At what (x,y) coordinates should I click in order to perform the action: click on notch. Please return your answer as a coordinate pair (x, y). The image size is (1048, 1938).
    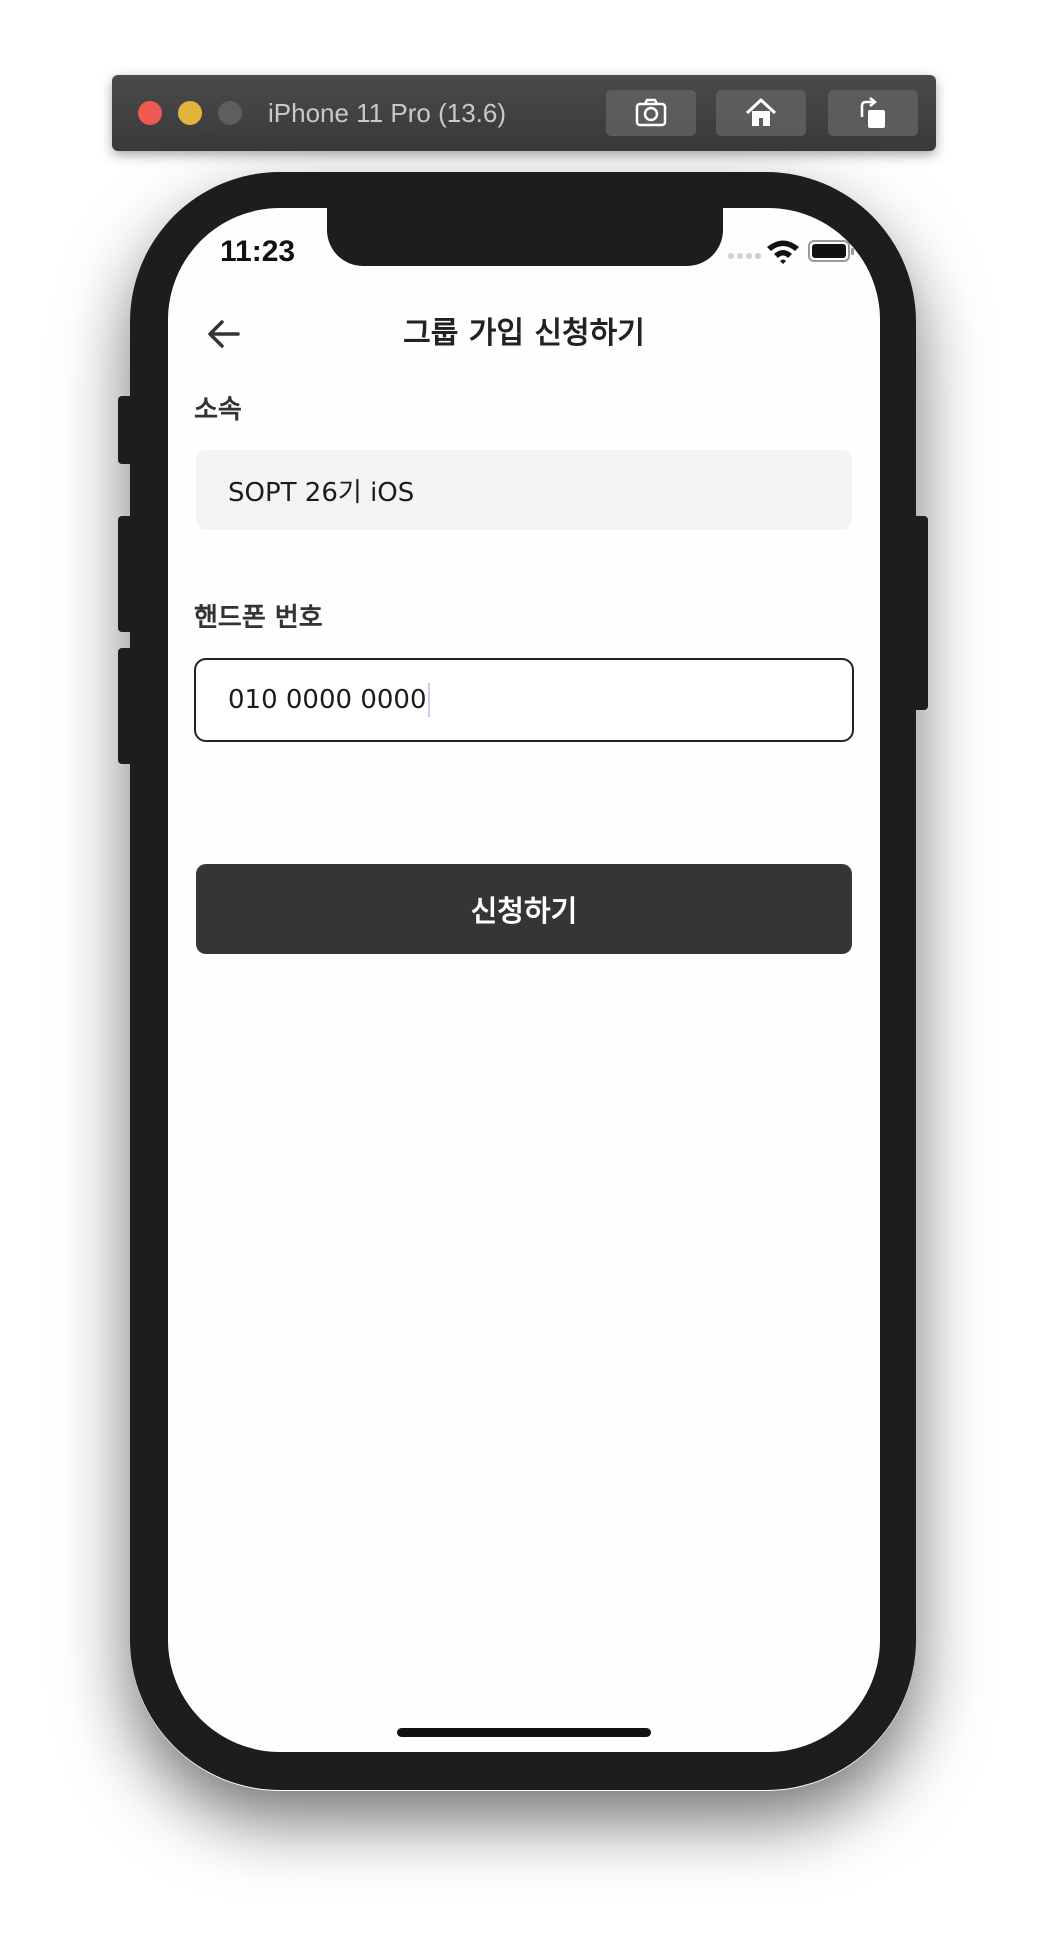
    Looking at the image, I should click on (525, 237).